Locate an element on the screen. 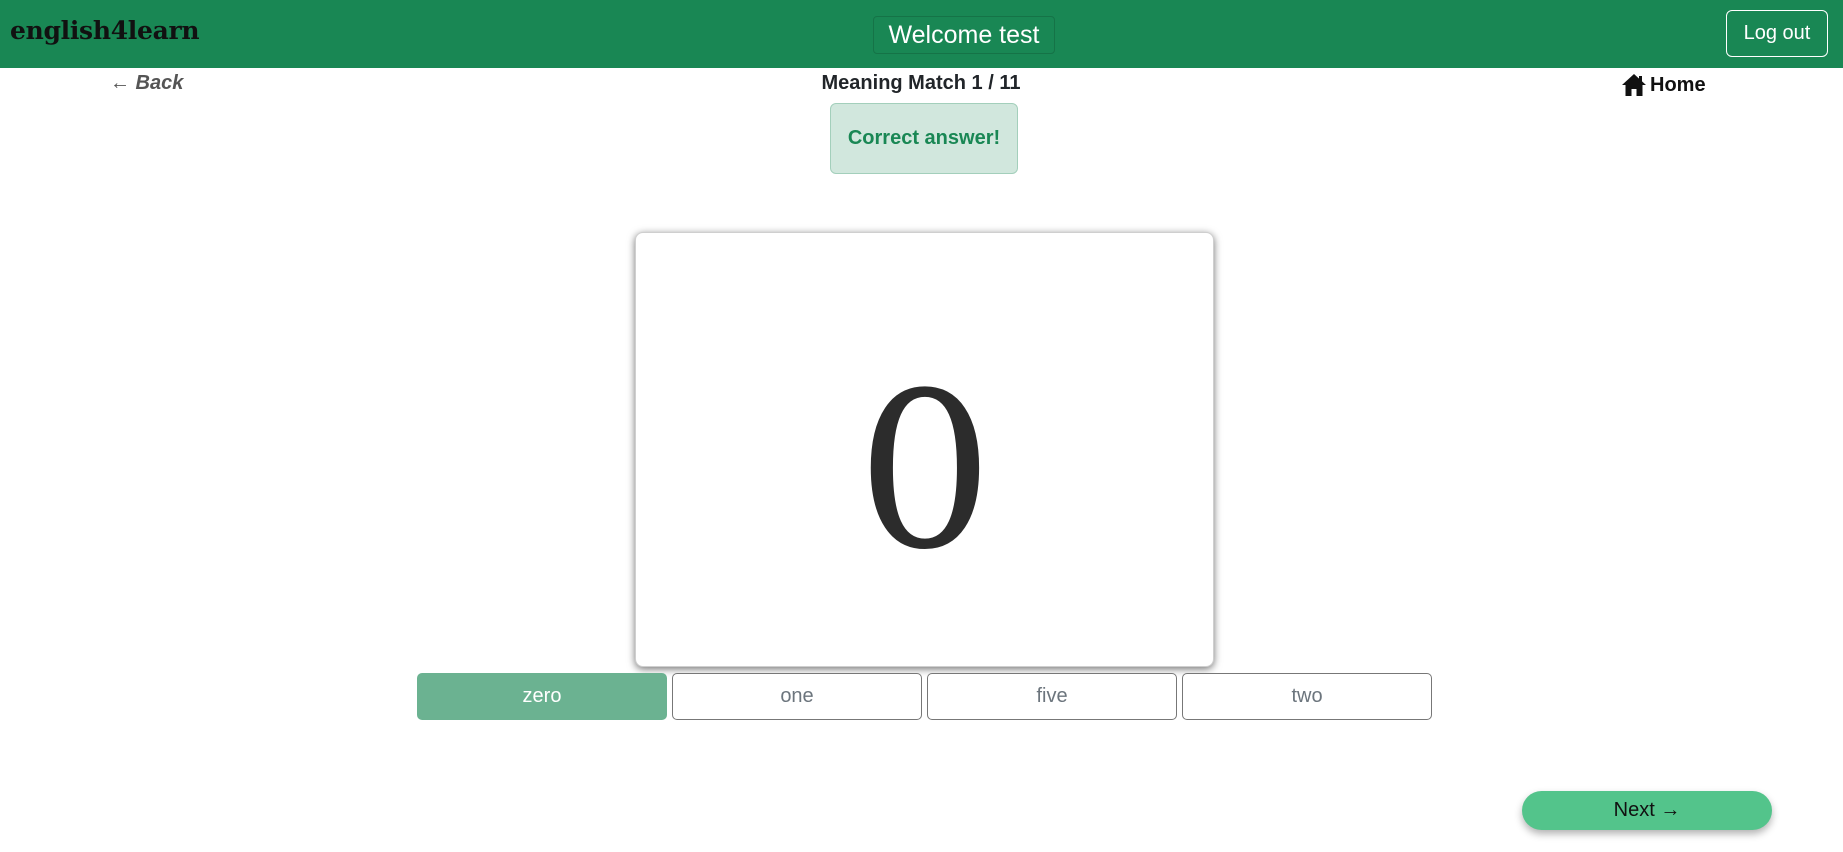  logout-button: Log out is located at coordinates (1777, 33).